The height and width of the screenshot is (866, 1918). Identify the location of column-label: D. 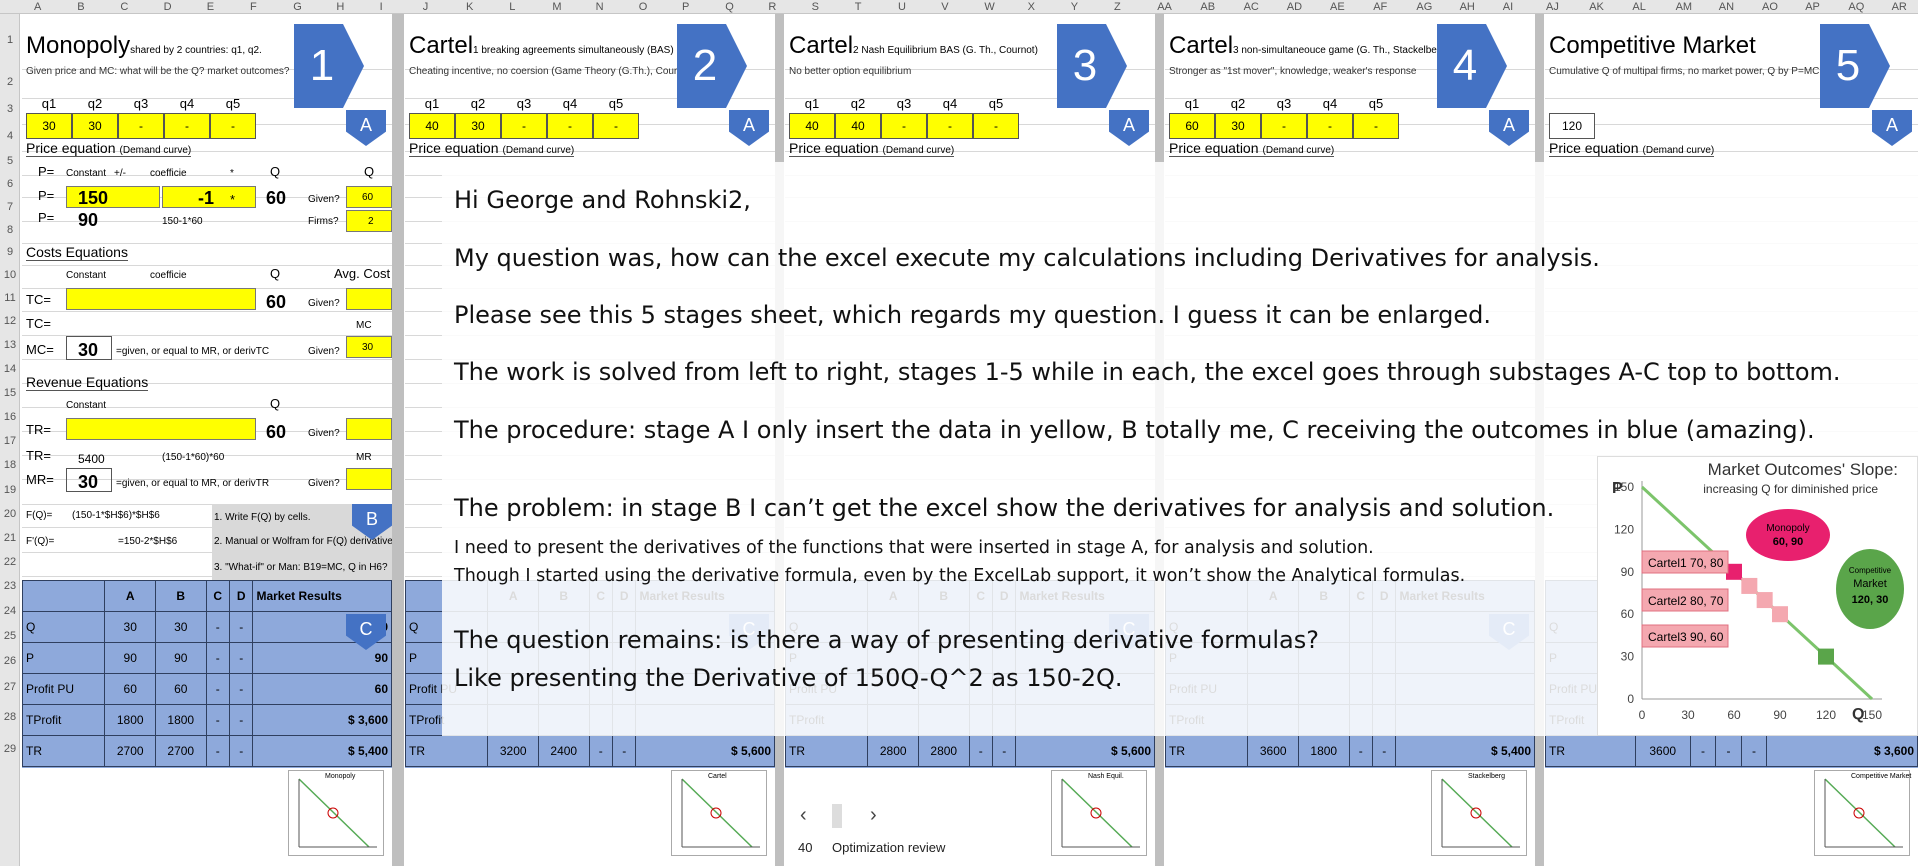
(168, 7).